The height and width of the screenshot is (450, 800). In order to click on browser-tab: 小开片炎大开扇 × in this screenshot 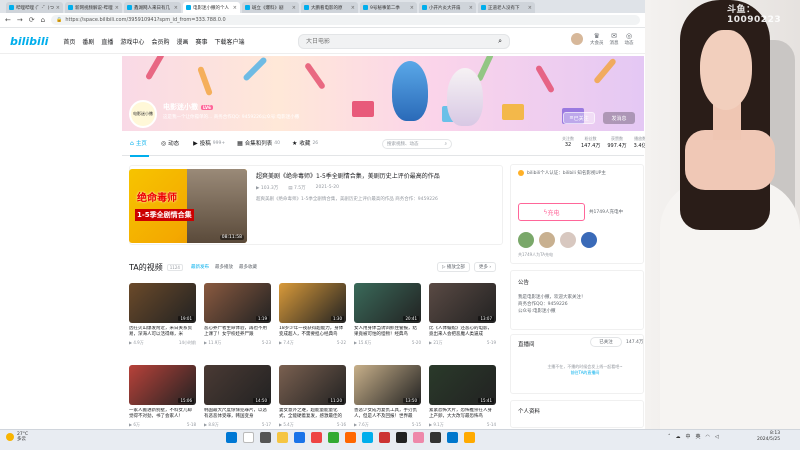, I will do `click(447, 7)`.